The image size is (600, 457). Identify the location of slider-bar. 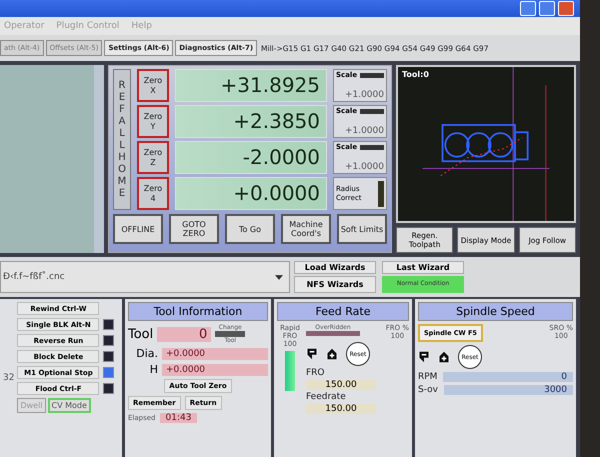
(290, 371).